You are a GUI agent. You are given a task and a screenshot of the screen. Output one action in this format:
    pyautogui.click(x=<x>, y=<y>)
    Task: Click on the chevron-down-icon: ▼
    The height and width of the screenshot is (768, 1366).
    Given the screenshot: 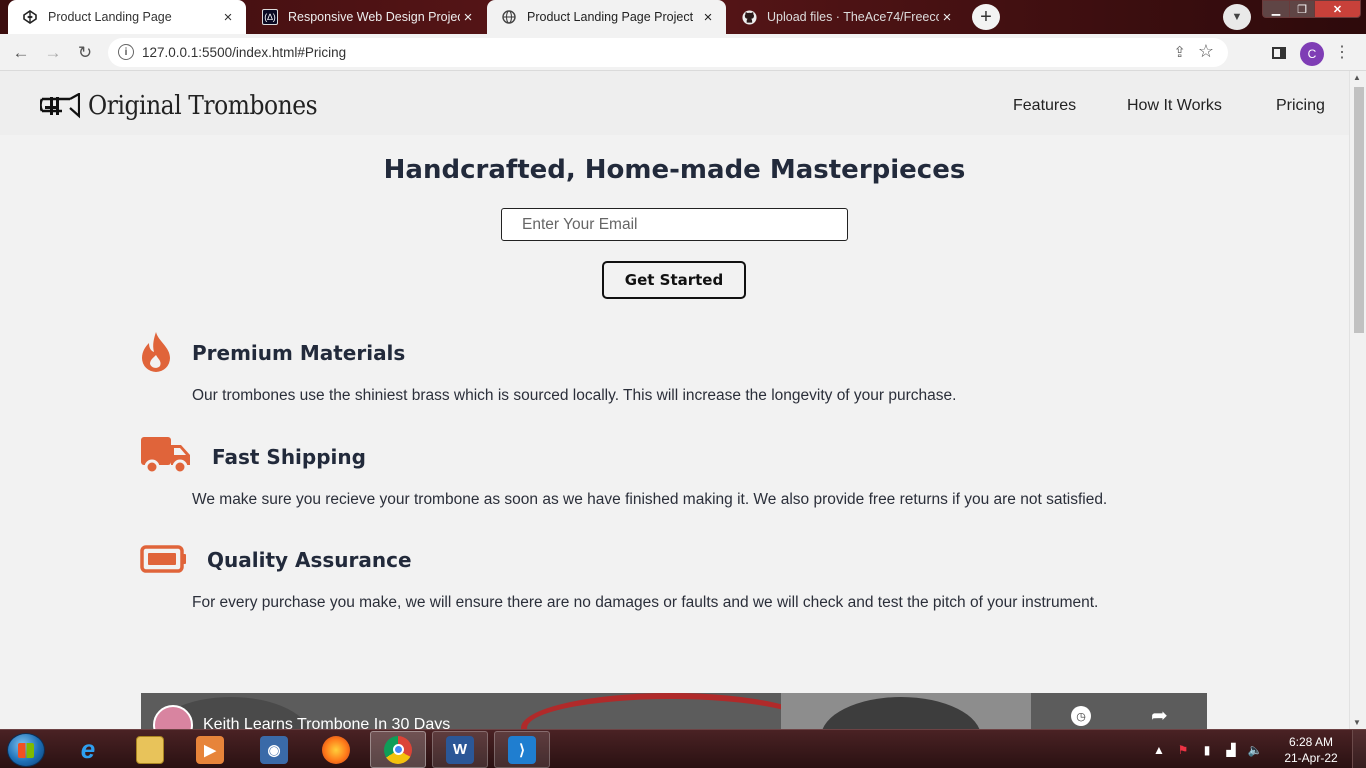 What is the action you would take?
    pyautogui.click(x=1237, y=17)
    